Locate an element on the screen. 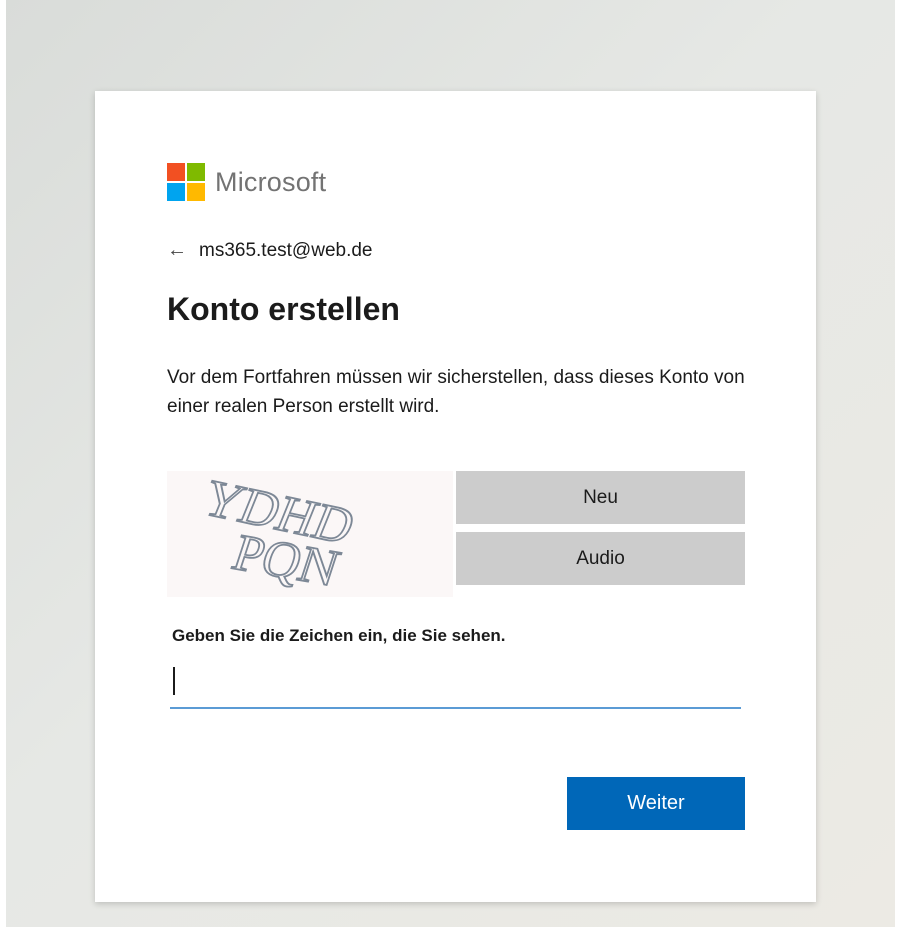 The width and height of the screenshot is (901, 927). microsoft-logo-icon is located at coordinates (186, 182).